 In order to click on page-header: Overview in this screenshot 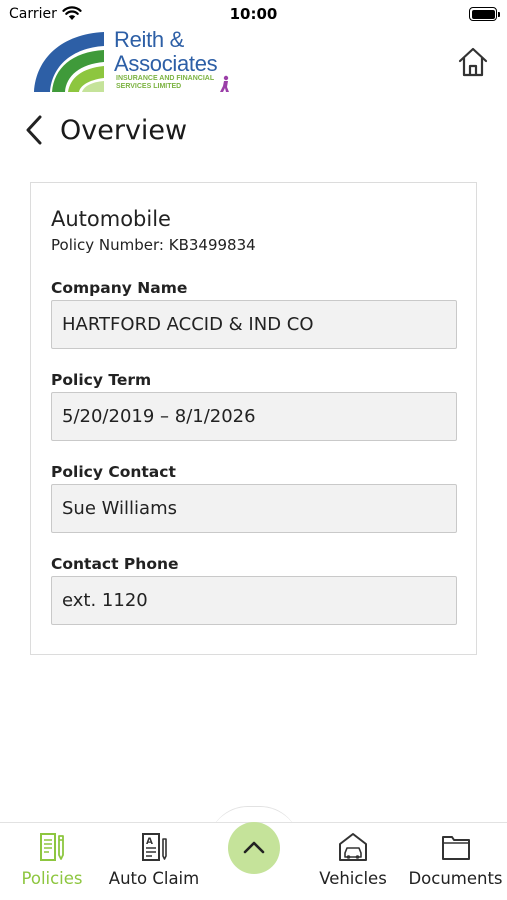, I will do `click(104, 130)`.